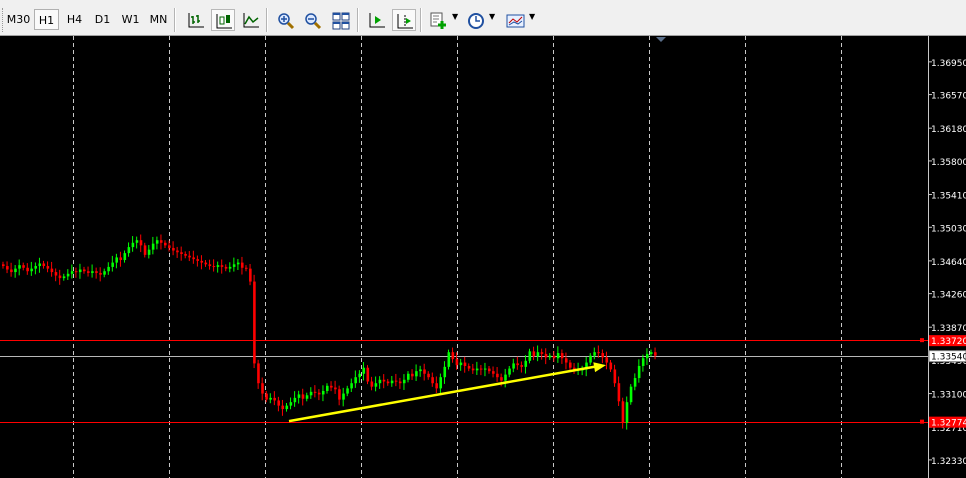 The height and width of the screenshot is (478, 966). I want to click on trendline-arrowhead, so click(599, 367).